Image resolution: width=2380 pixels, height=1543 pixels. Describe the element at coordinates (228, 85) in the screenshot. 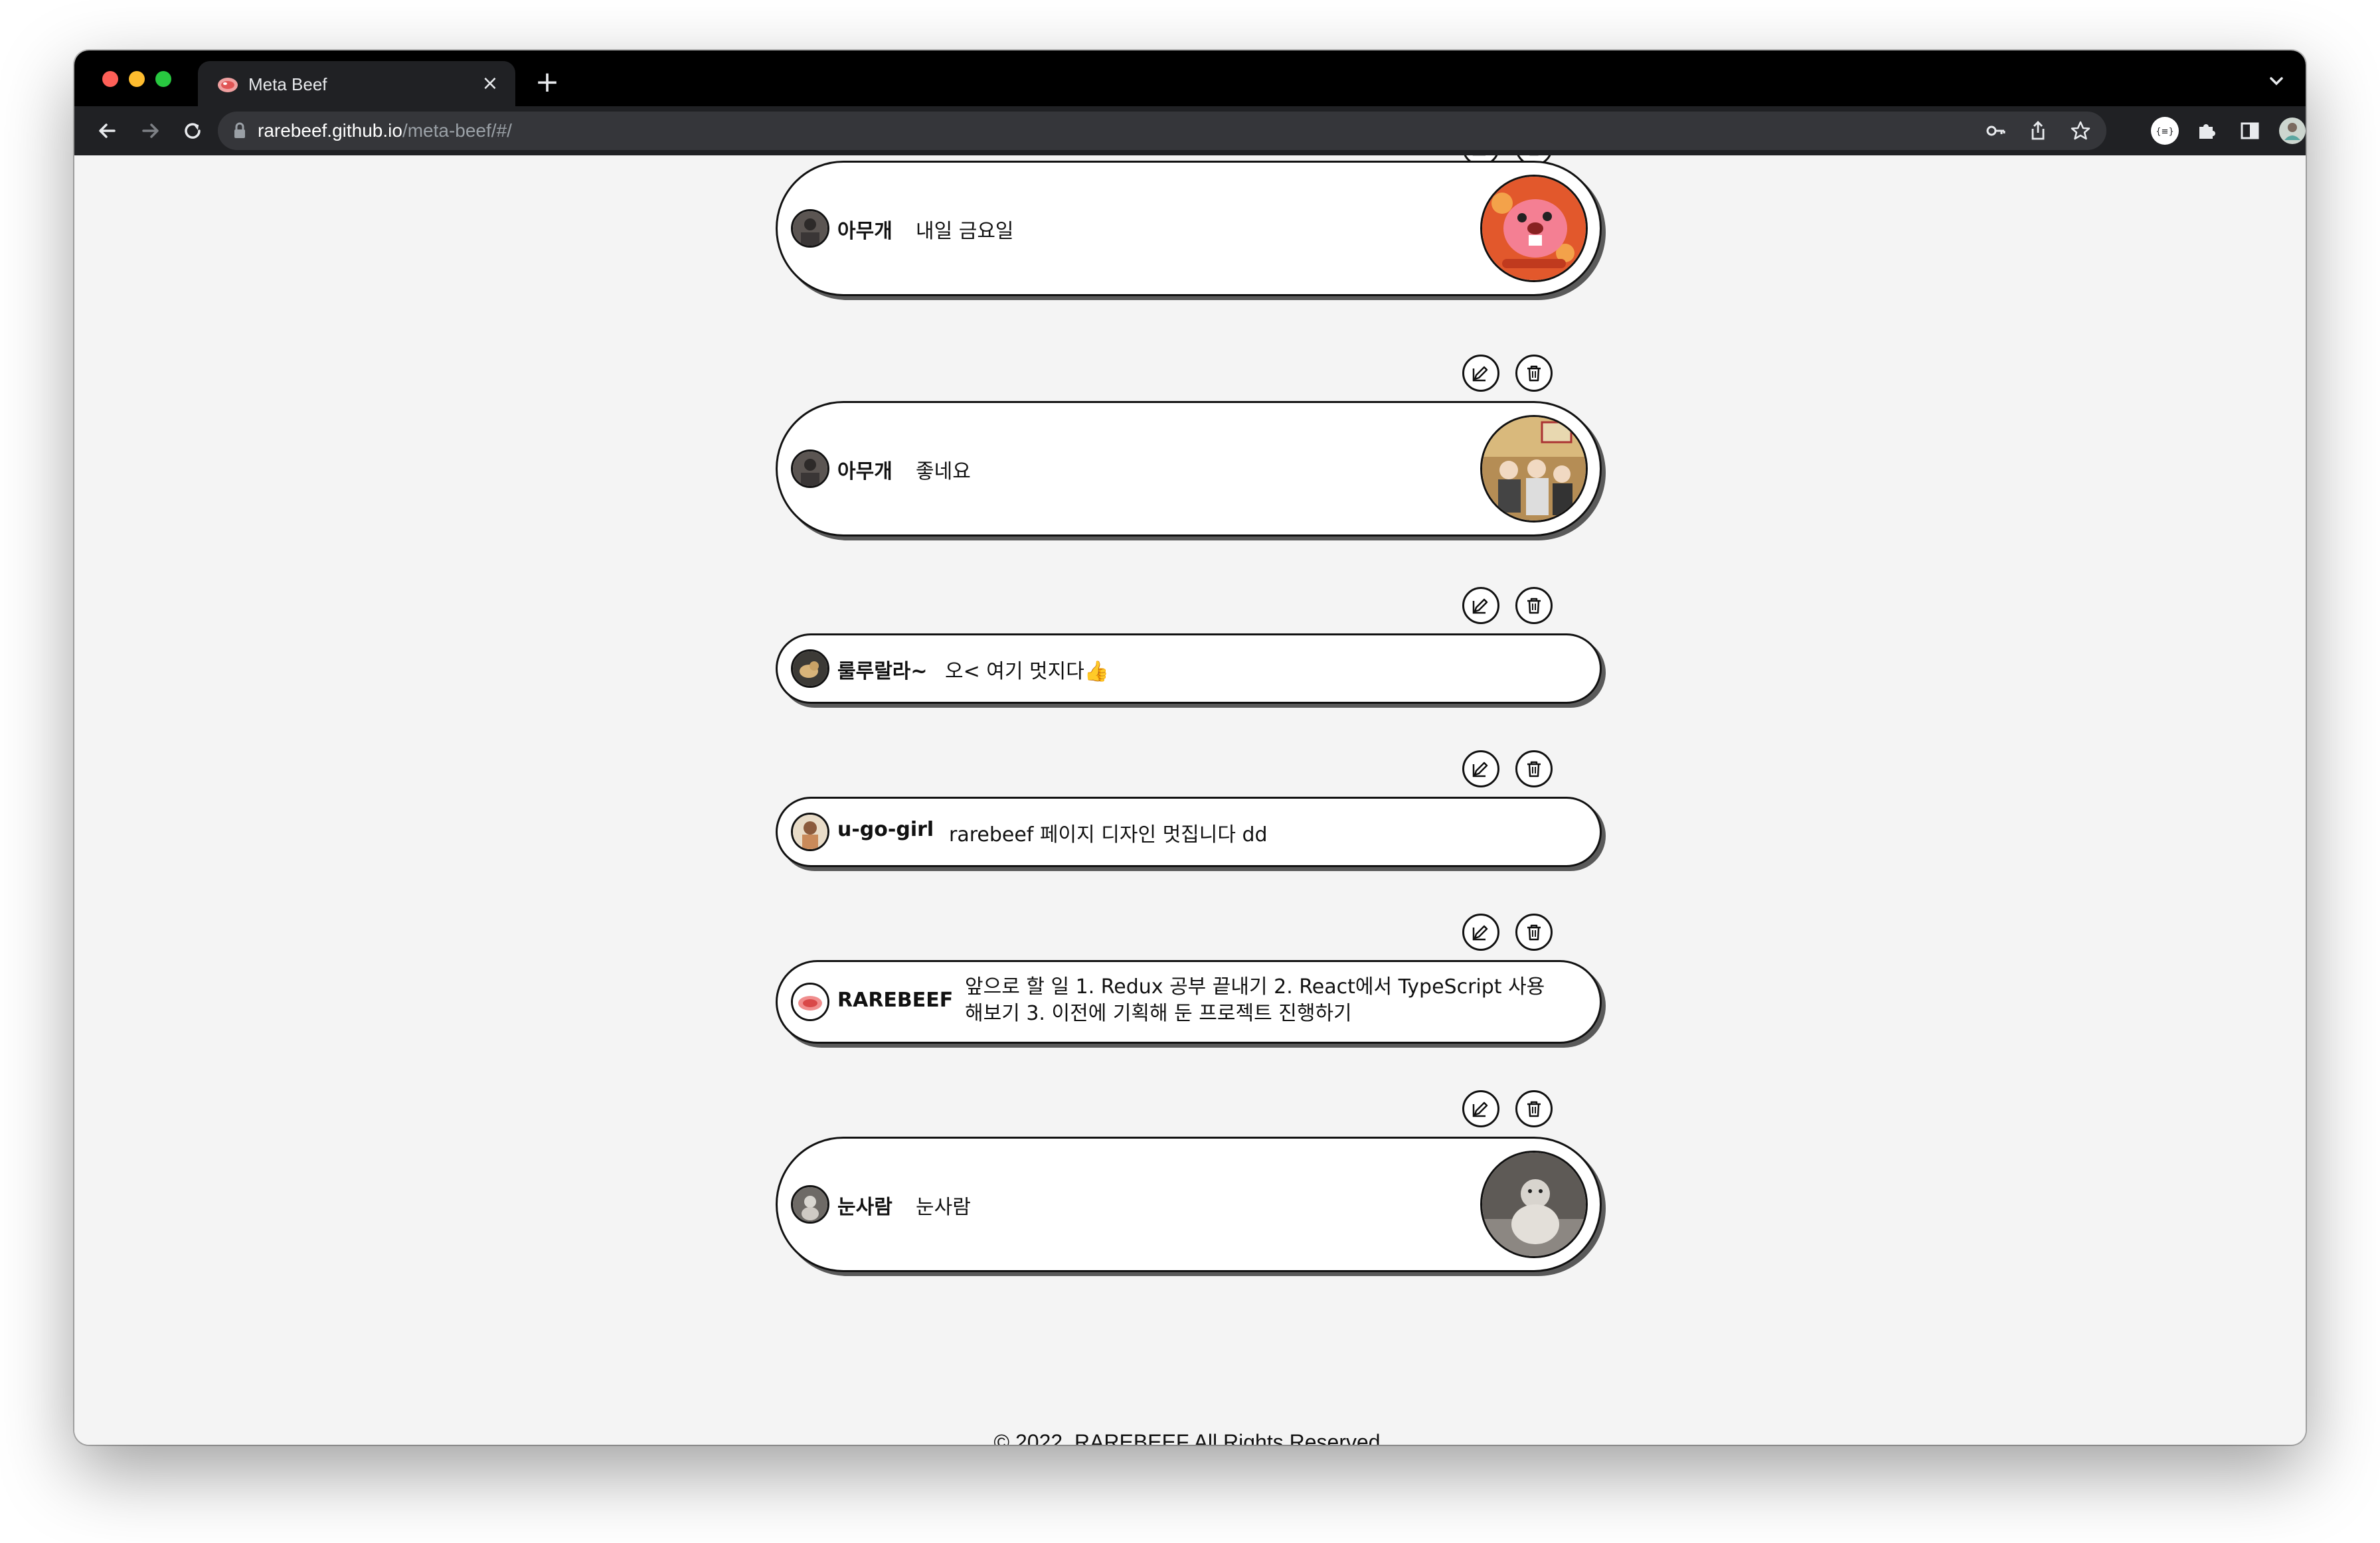

I see `meat-favicon-icon` at that location.